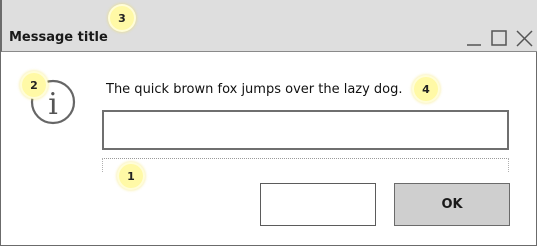  Describe the element at coordinates (58, 37) in the screenshot. I see `dialog-title: Message title` at that location.